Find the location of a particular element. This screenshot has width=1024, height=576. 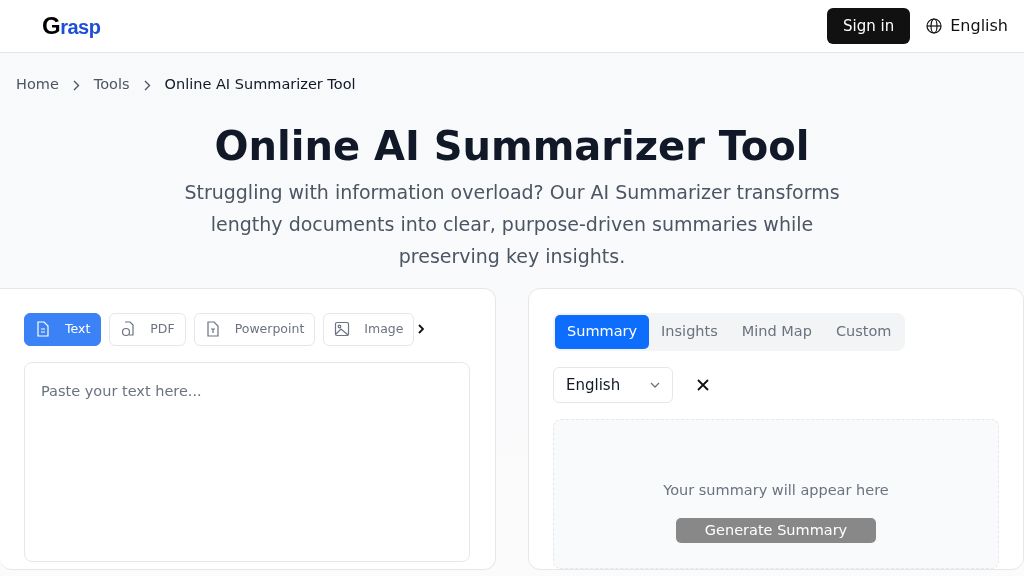

output-mode-tab: Custom is located at coordinates (863, 332).